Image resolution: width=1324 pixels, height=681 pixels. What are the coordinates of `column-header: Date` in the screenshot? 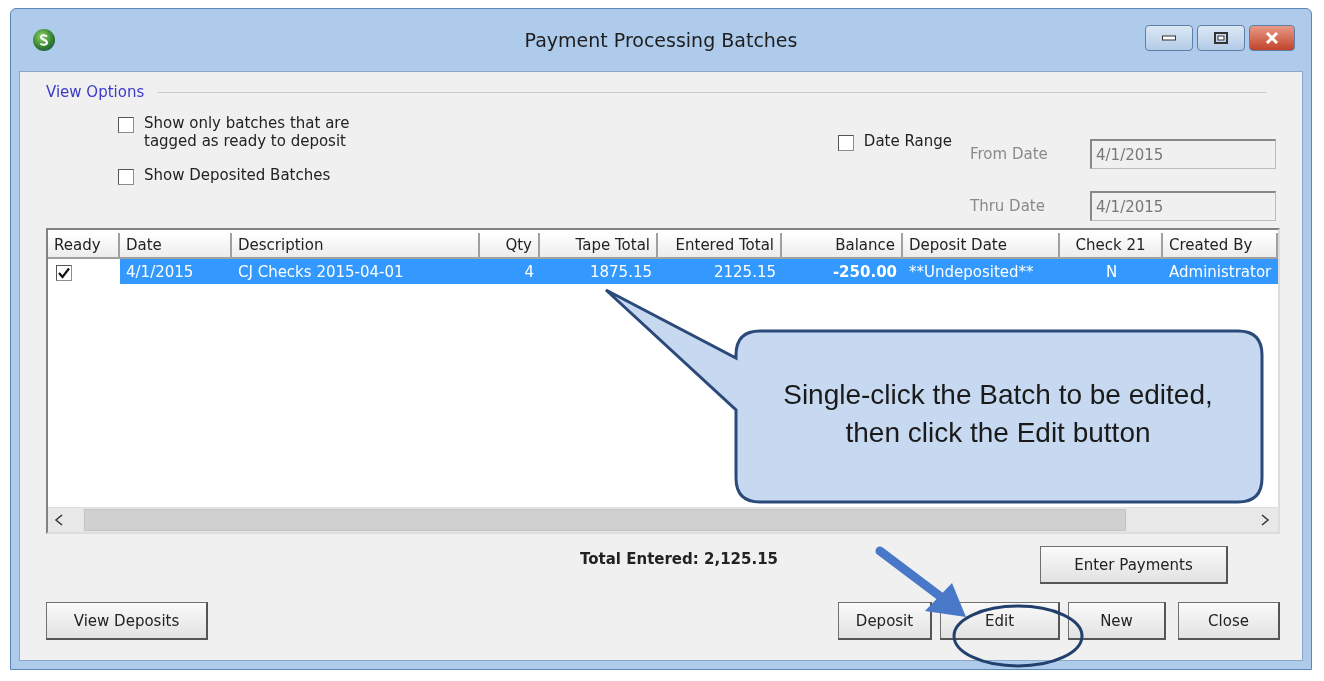 It's located at (176, 246).